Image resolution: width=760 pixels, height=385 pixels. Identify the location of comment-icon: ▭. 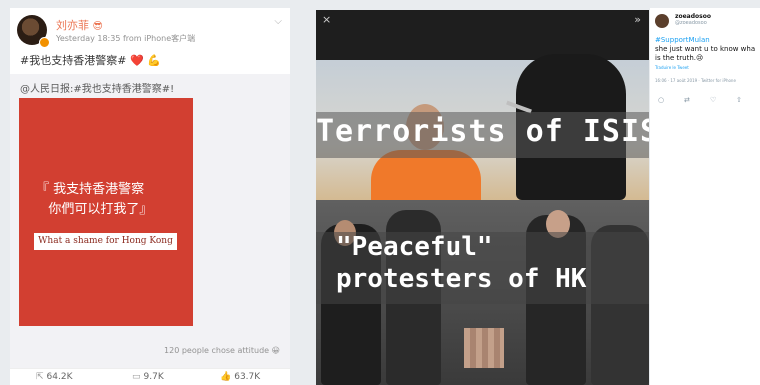
(136, 377).